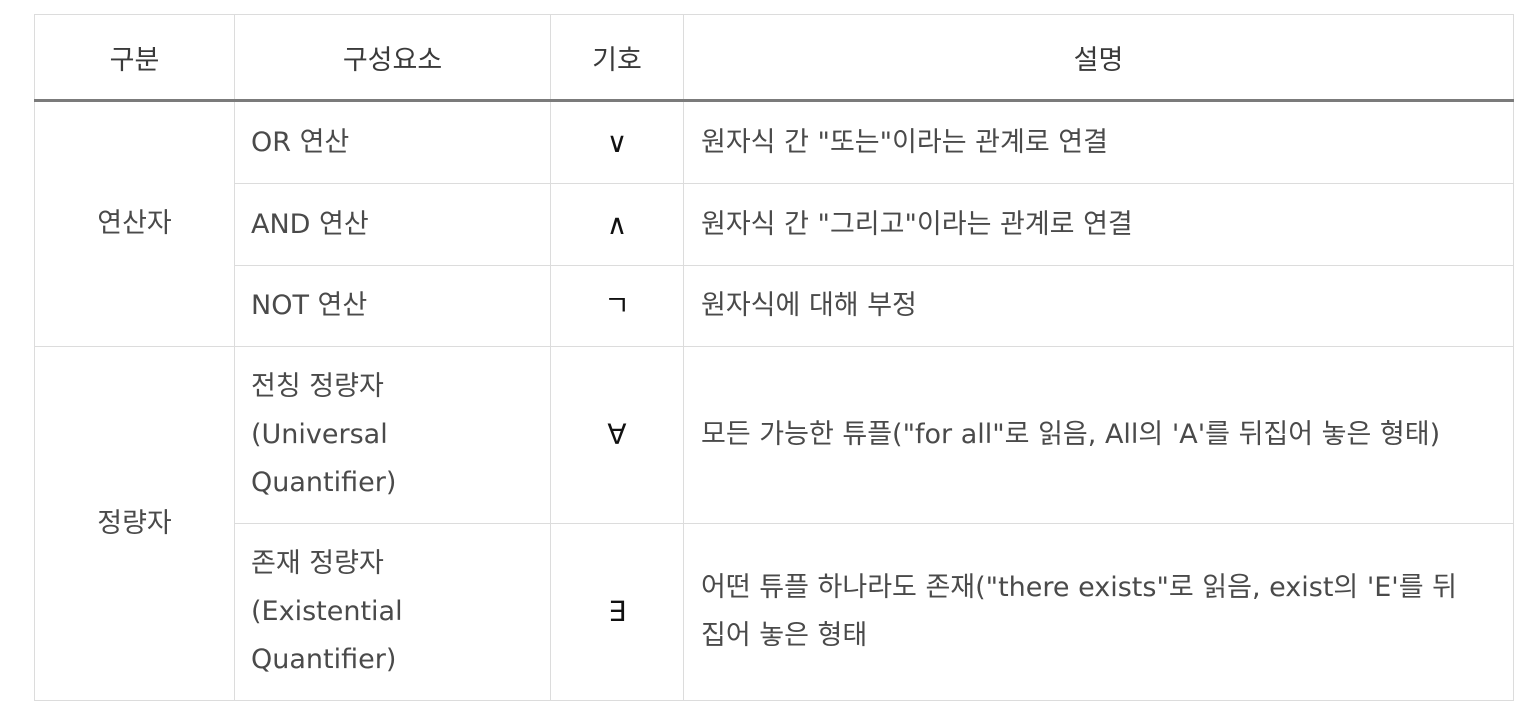 Image resolution: width=1526 pixels, height=726 pixels. What do you see at coordinates (617, 58) in the screenshot?
I see `header-symbol: 기호` at bounding box center [617, 58].